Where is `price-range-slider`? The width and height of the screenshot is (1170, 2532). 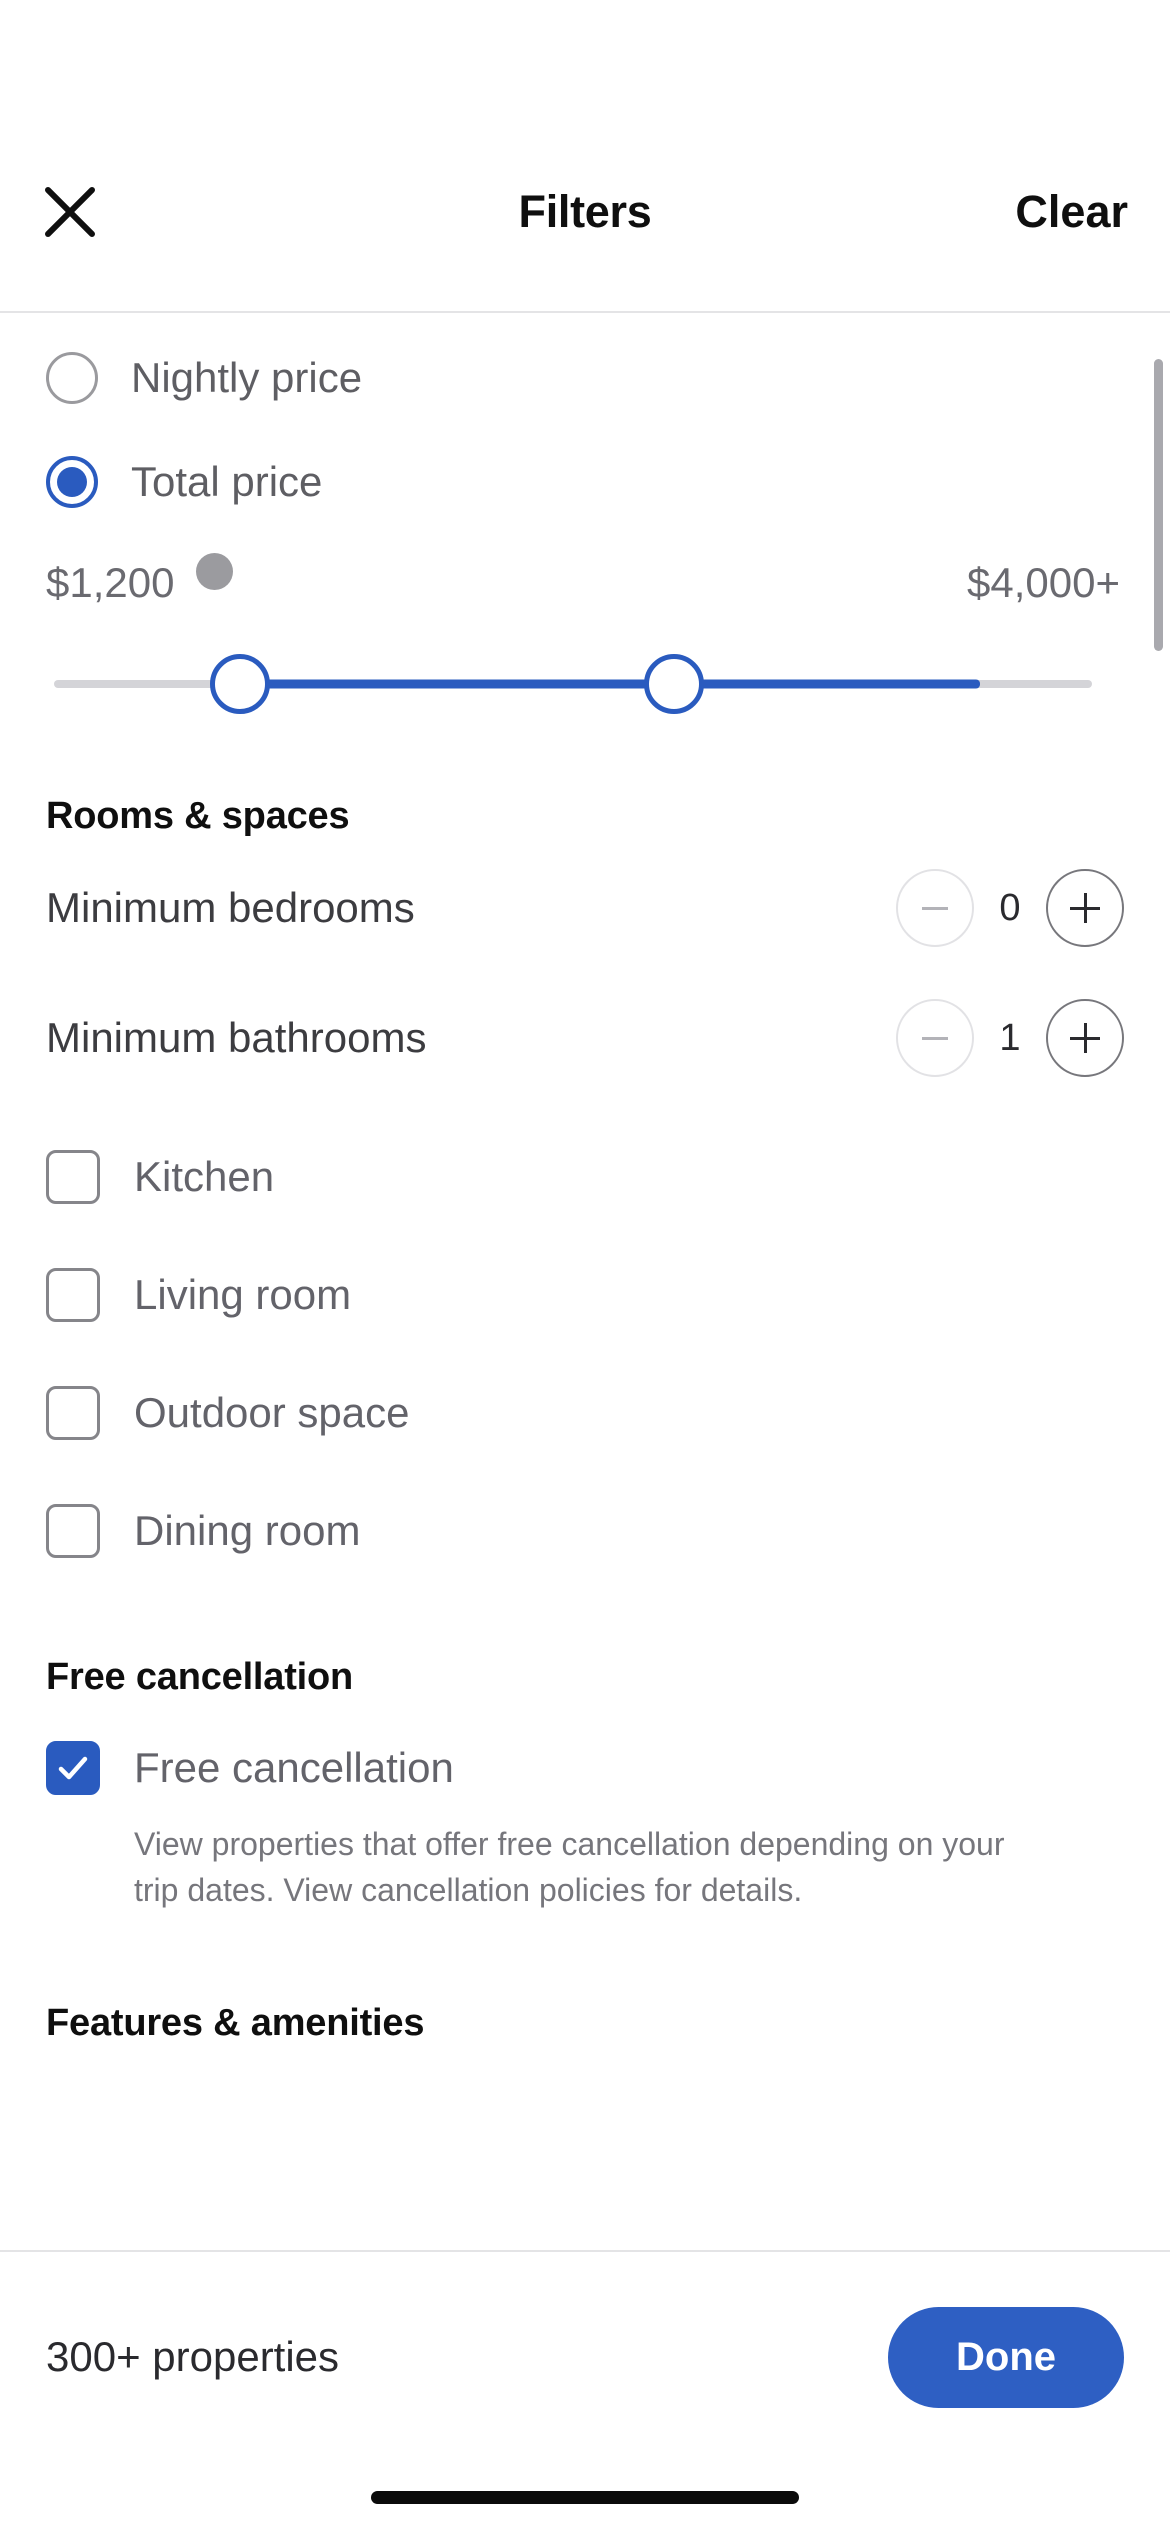
price-range-slider is located at coordinates (585, 684).